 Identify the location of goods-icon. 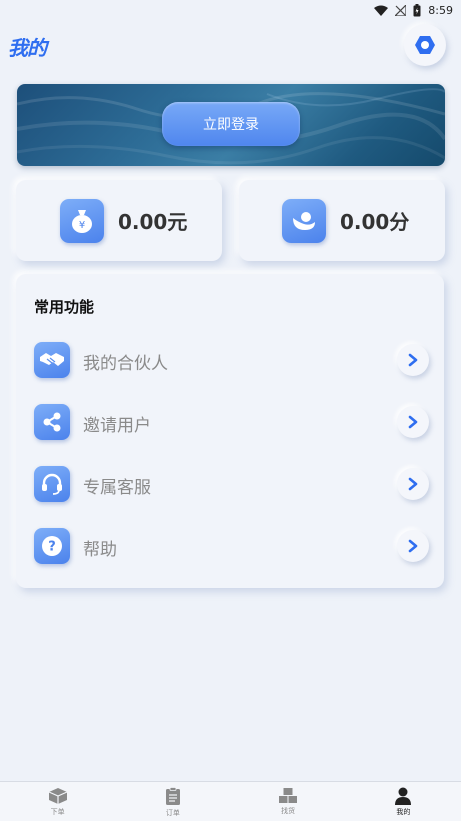
(288, 795).